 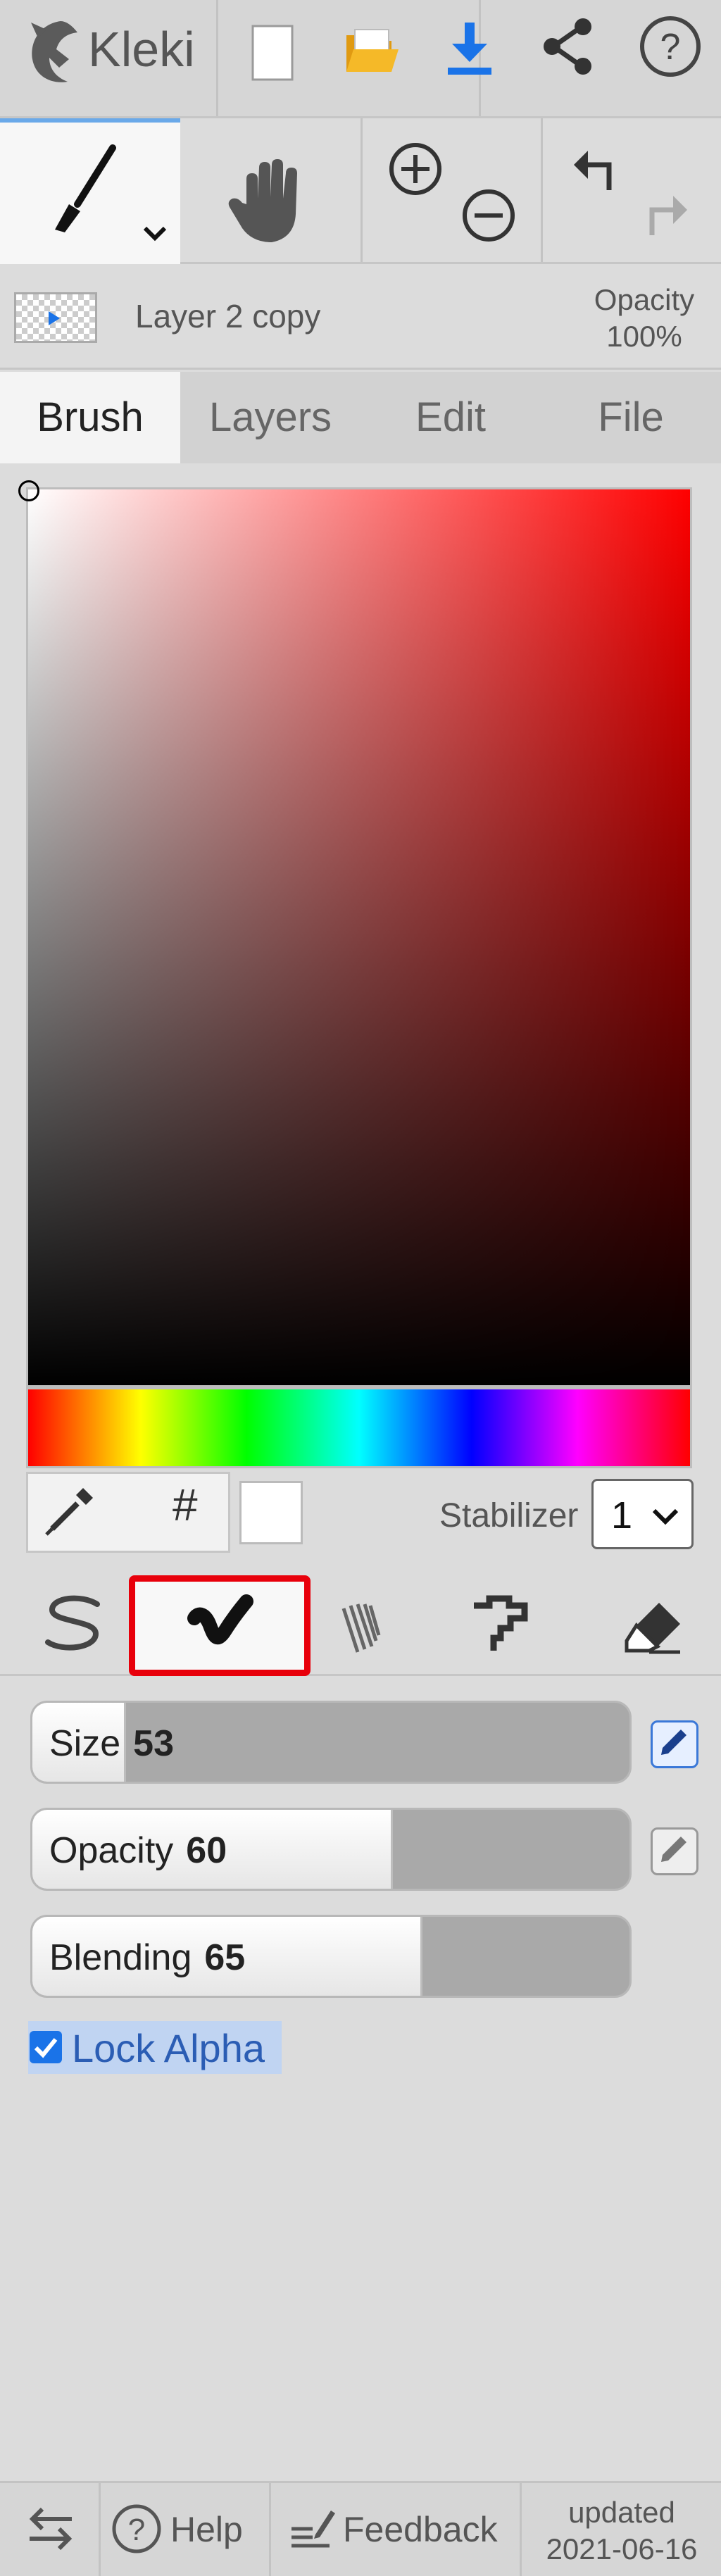 What do you see at coordinates (168, 2048) in the screenshot?
I see `lock-alpha-label: Lock Alpha` at bounding box center [168, 2048].